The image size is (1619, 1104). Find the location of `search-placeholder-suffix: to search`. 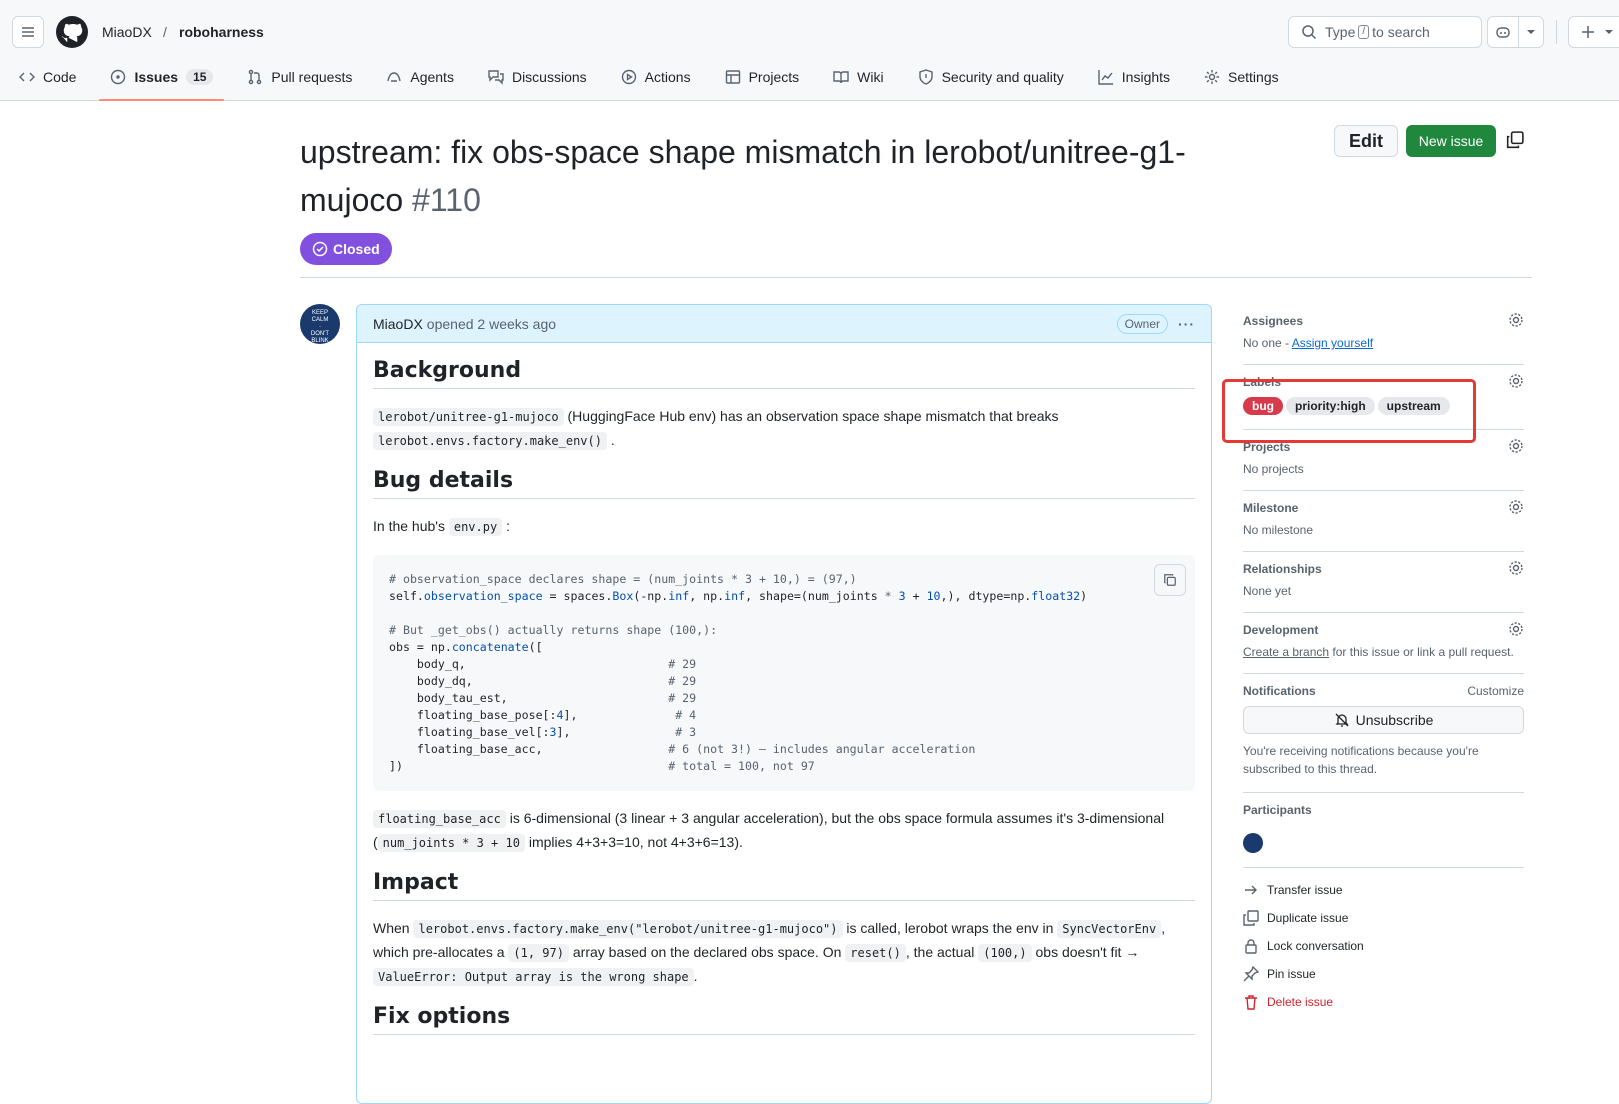

search-placeholder-suffix: to search is located at coordinates (1401, 32).